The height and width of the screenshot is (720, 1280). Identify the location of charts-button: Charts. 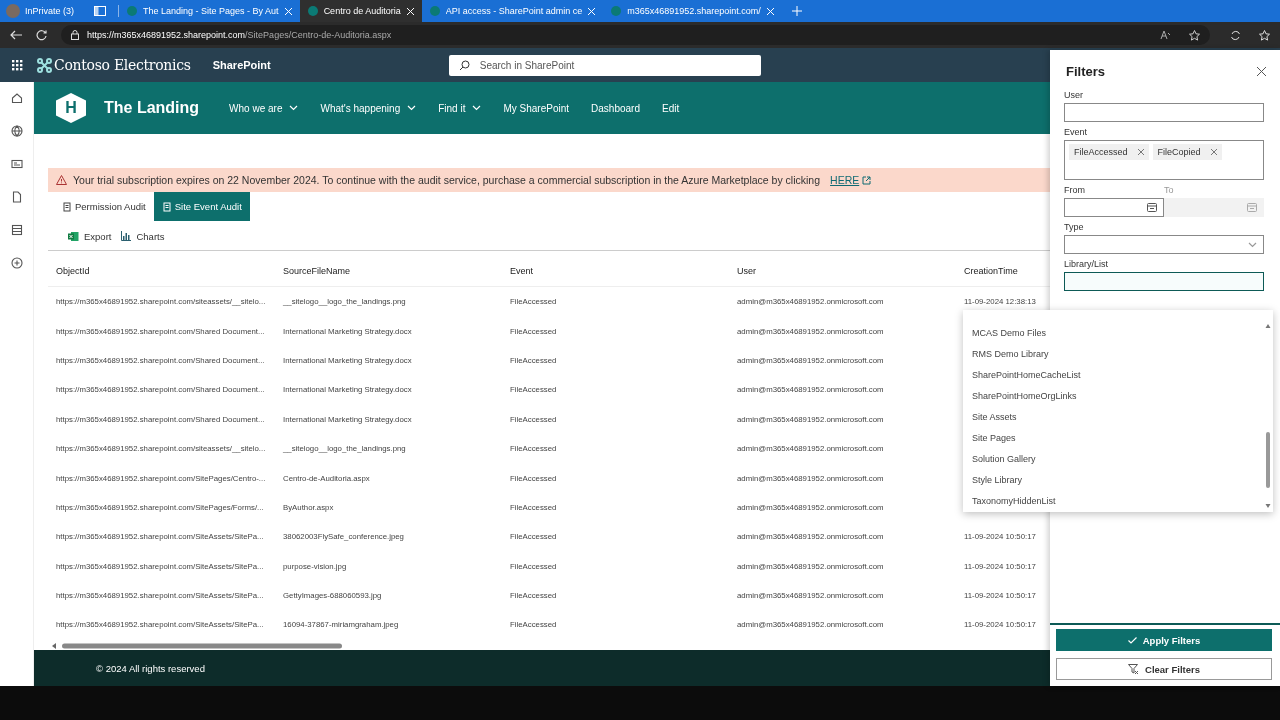
(143, 236).